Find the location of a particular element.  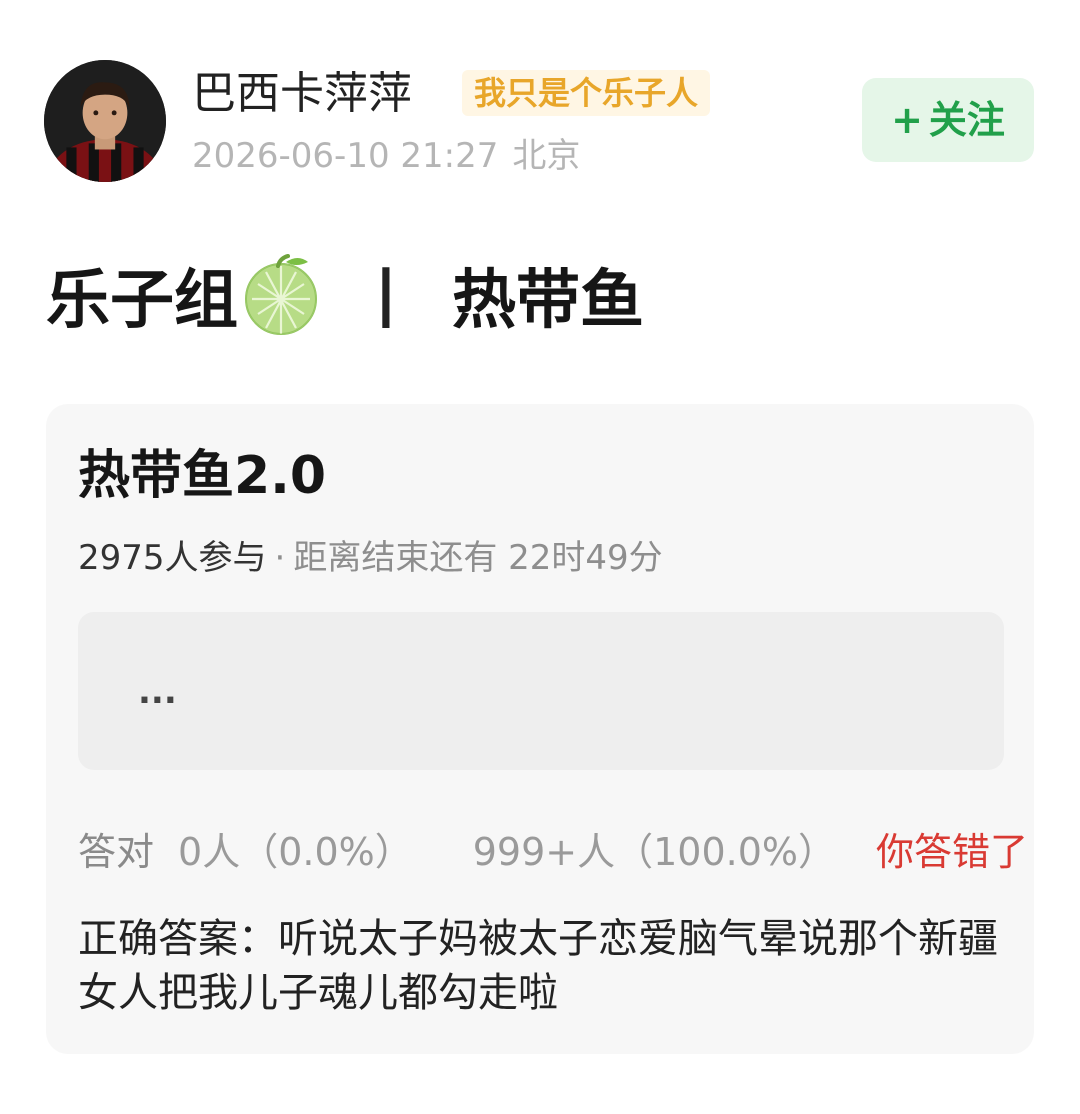

post-meta: 2026-06-10 21:27 北京 is located at coordinates (386, 156).